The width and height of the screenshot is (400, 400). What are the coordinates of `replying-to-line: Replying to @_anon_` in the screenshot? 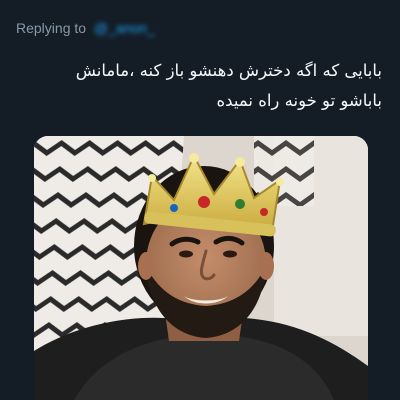 It's located at (85, 28).